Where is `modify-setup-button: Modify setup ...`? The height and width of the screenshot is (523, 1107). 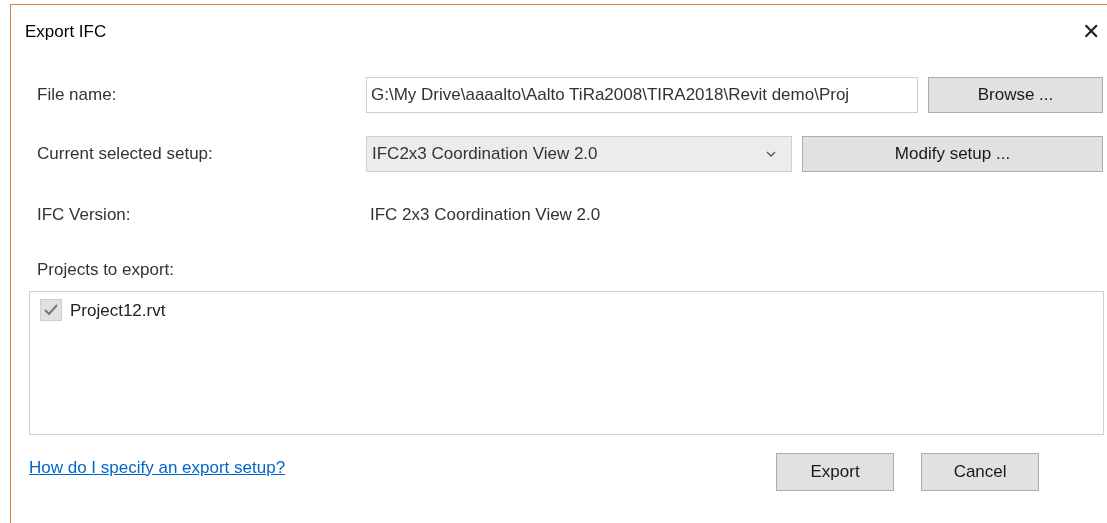 modify-setup-button: Modify setup ... is located at coordinates (952, 153).